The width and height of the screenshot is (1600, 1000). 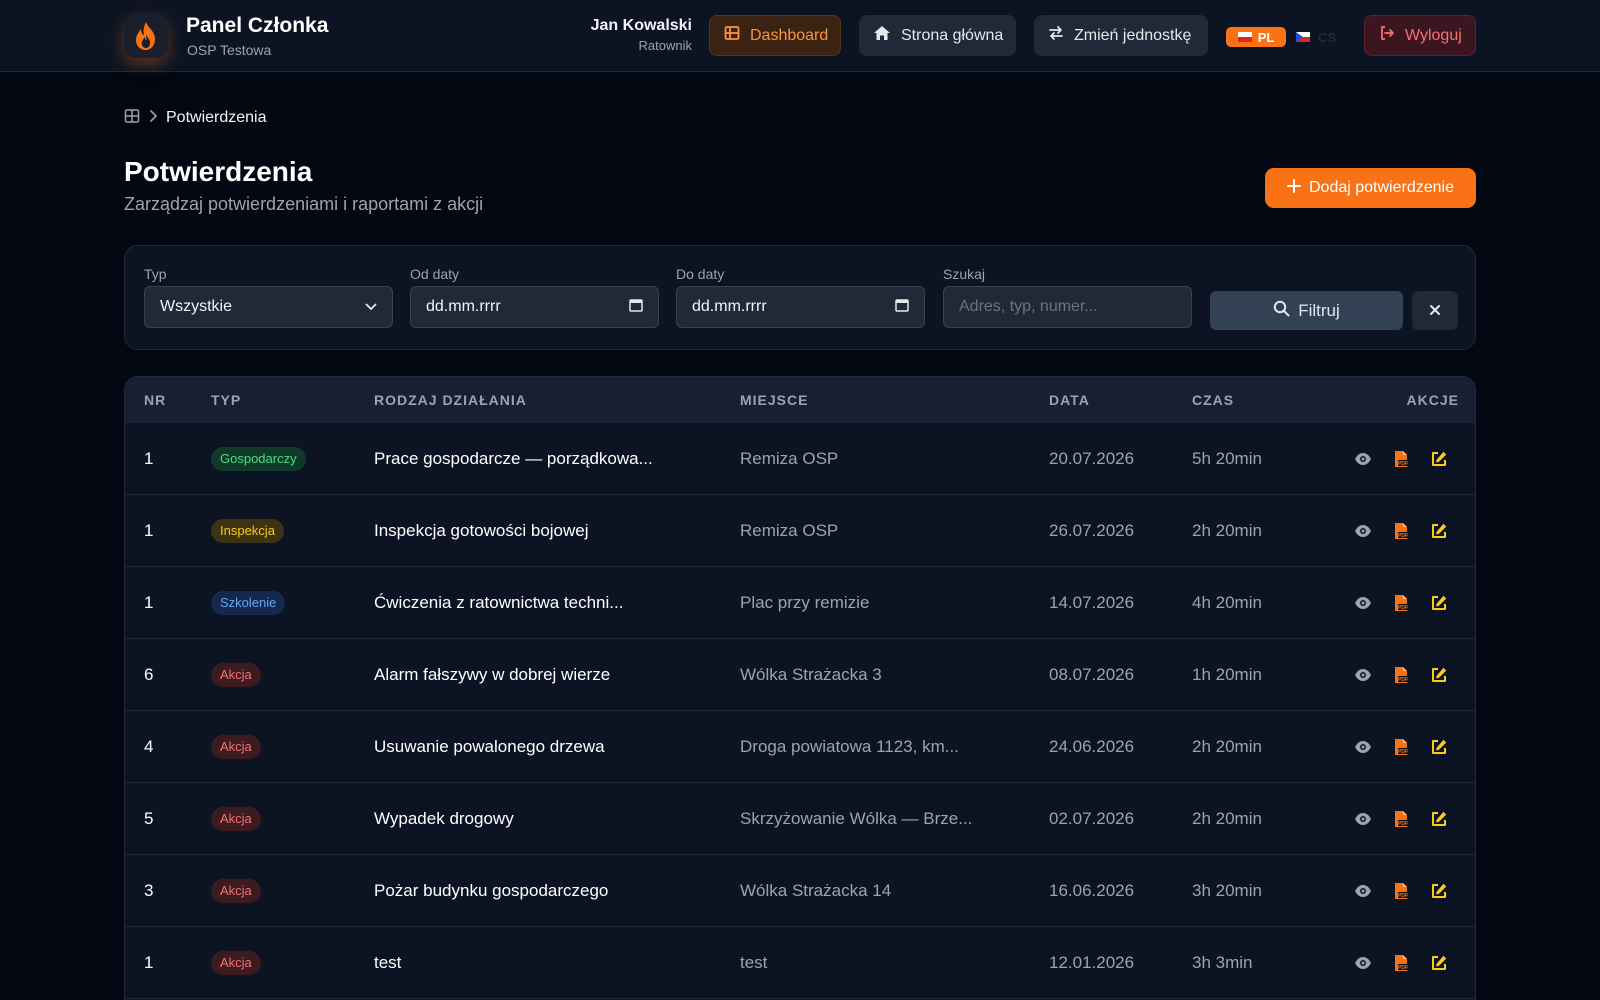 I want to click on type-badge: Inspekcja, so click(x=247, y=531).